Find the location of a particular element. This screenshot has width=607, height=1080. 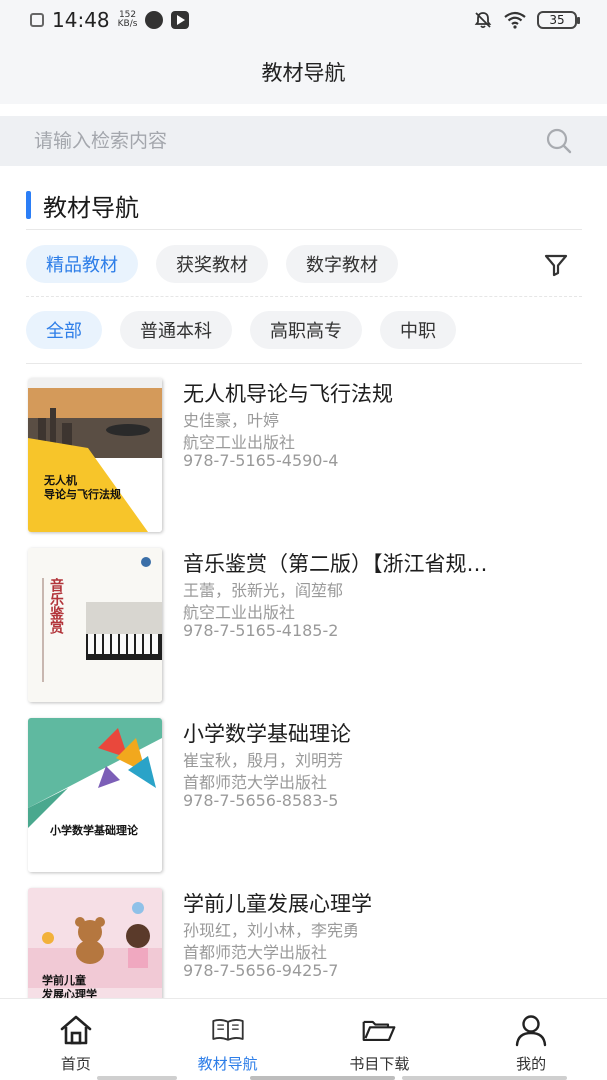

tab-catalog-download-label: 书目下载 is located at coordinates (379, 1064).